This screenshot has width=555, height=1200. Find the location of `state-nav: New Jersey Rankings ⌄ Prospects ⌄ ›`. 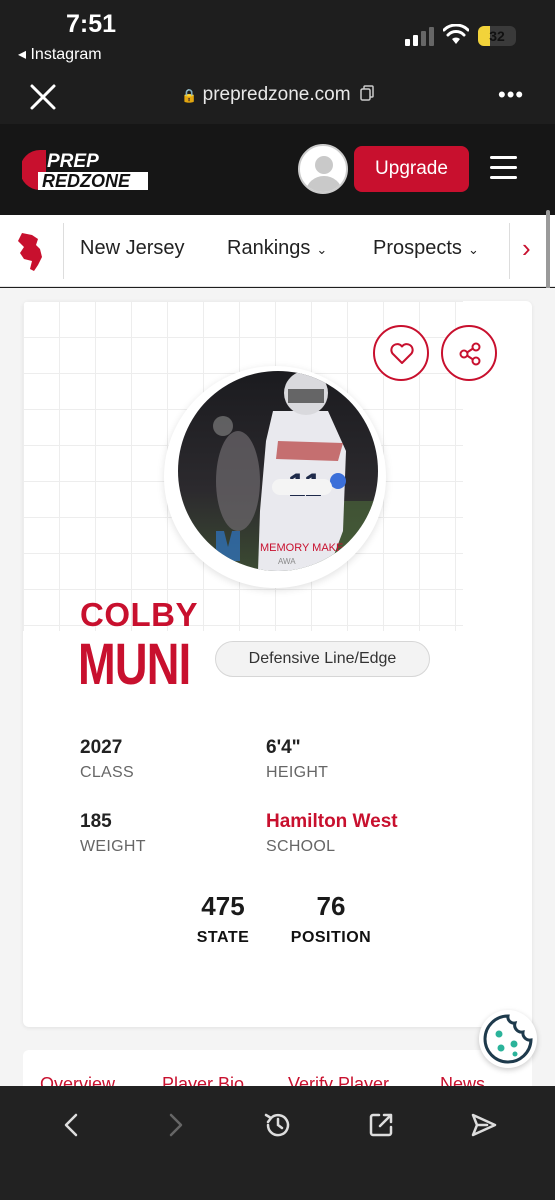

state-nav: New Jersey Rankings ⌄ Prospects ⌄ › is located at coordinates (277, 251).